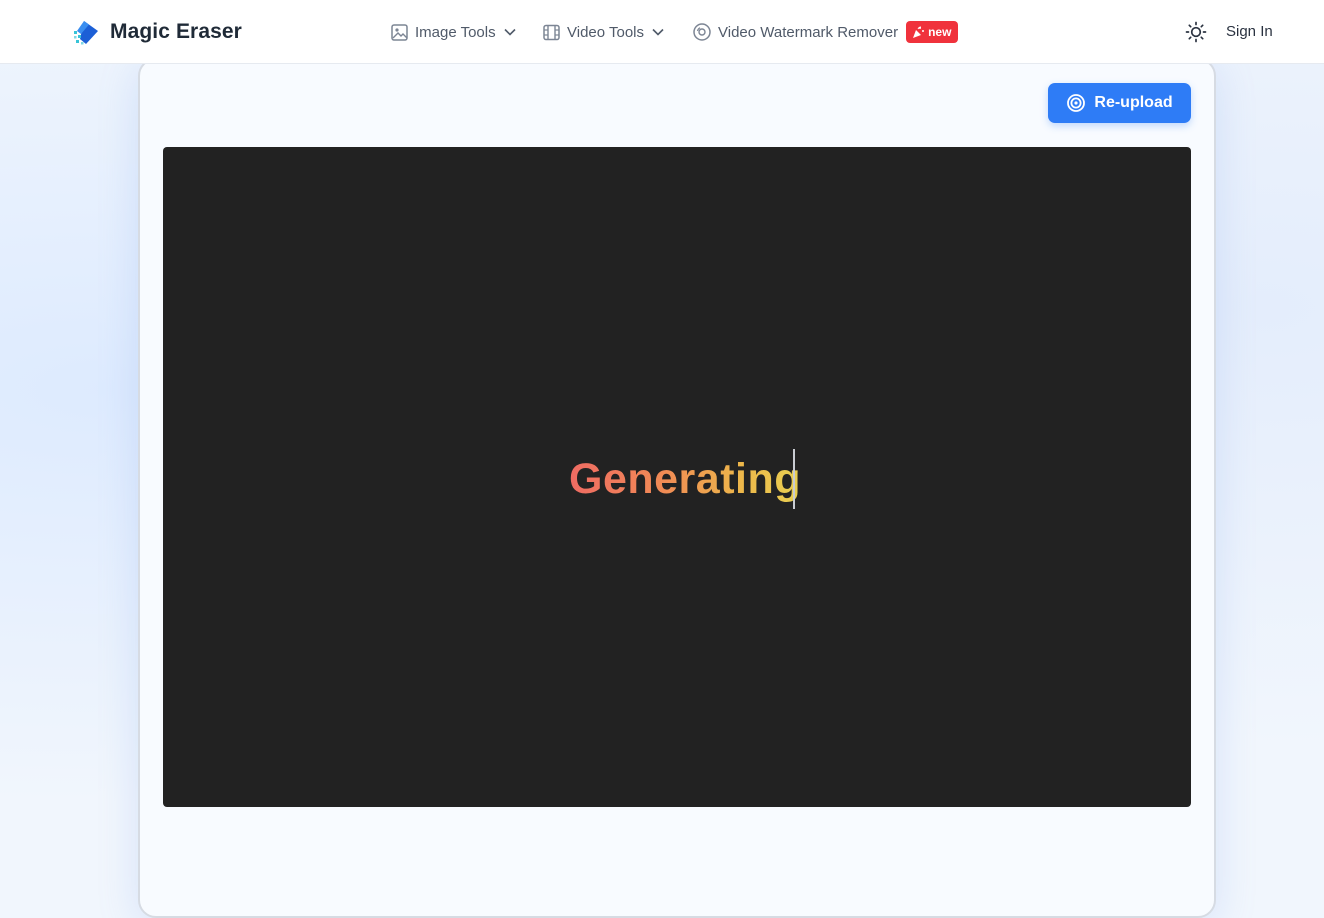 The width and height of the screenshot is (1324, 918). I want to click on target-icon, so click(1076, 103).